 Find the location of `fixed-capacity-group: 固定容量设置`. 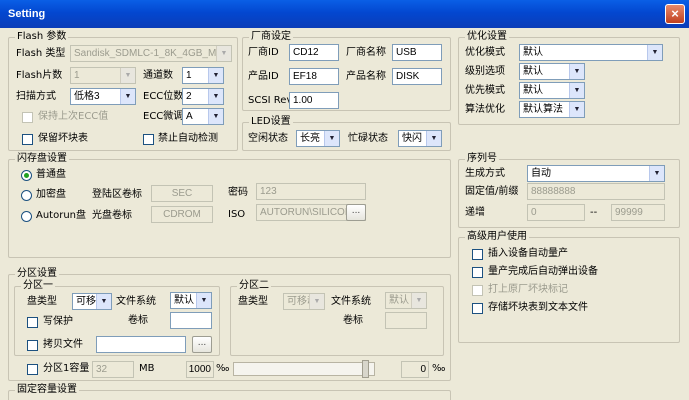

fixed-capacity-group: 固定容量设置 is located at coordinates (229, 392).